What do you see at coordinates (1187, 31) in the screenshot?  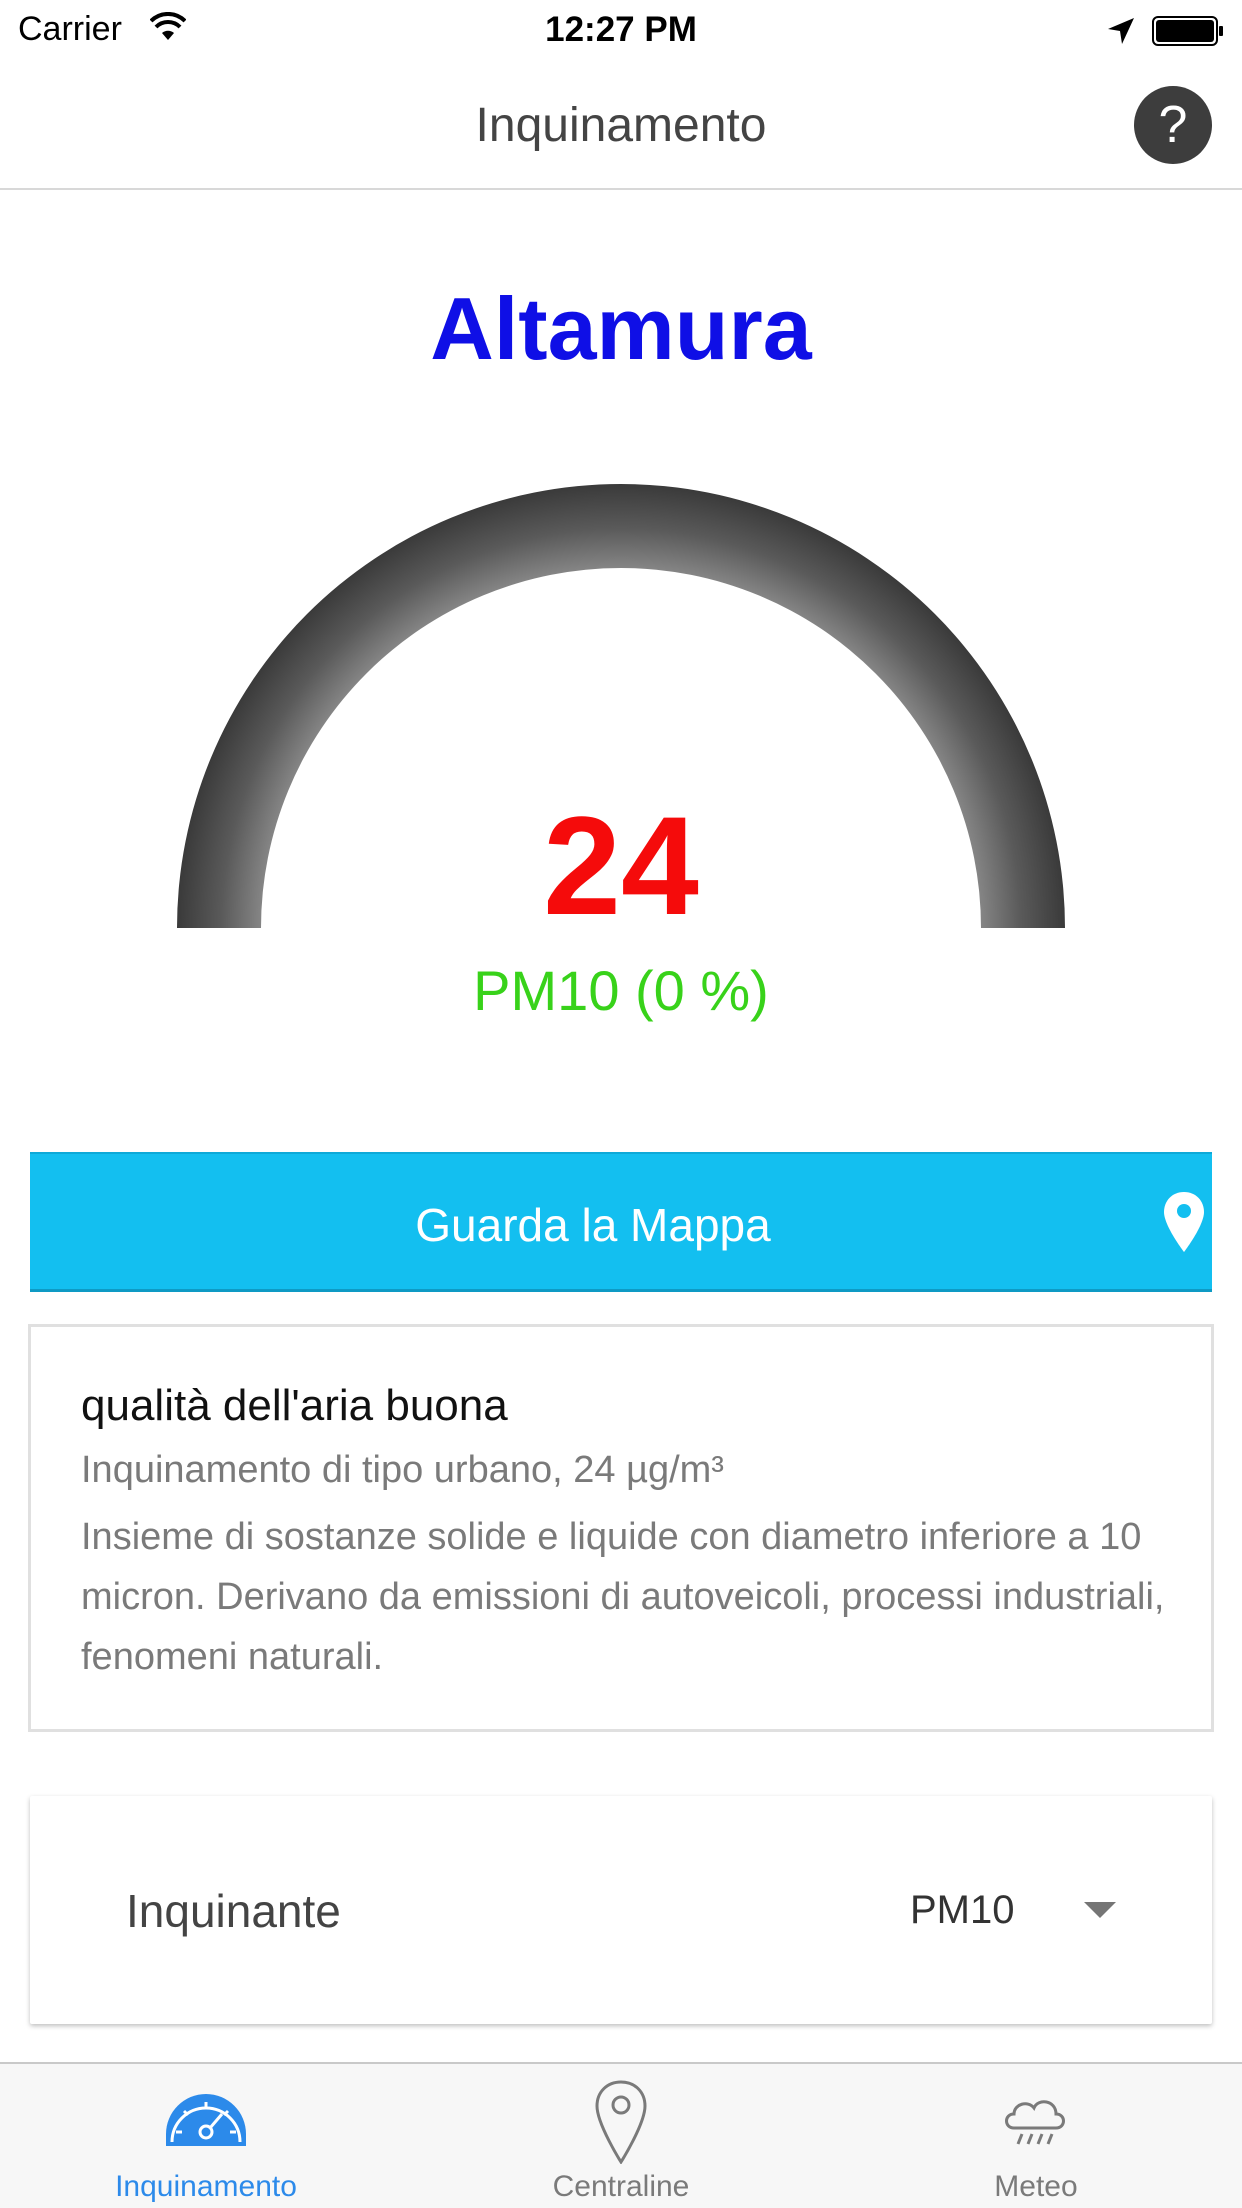 I see `battery-icon` at bounding box center [1187, 31].